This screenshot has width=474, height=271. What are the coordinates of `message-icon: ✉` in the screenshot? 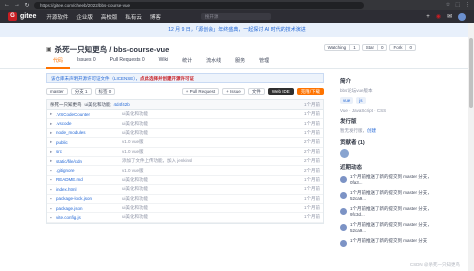 It's located at (449, 16).